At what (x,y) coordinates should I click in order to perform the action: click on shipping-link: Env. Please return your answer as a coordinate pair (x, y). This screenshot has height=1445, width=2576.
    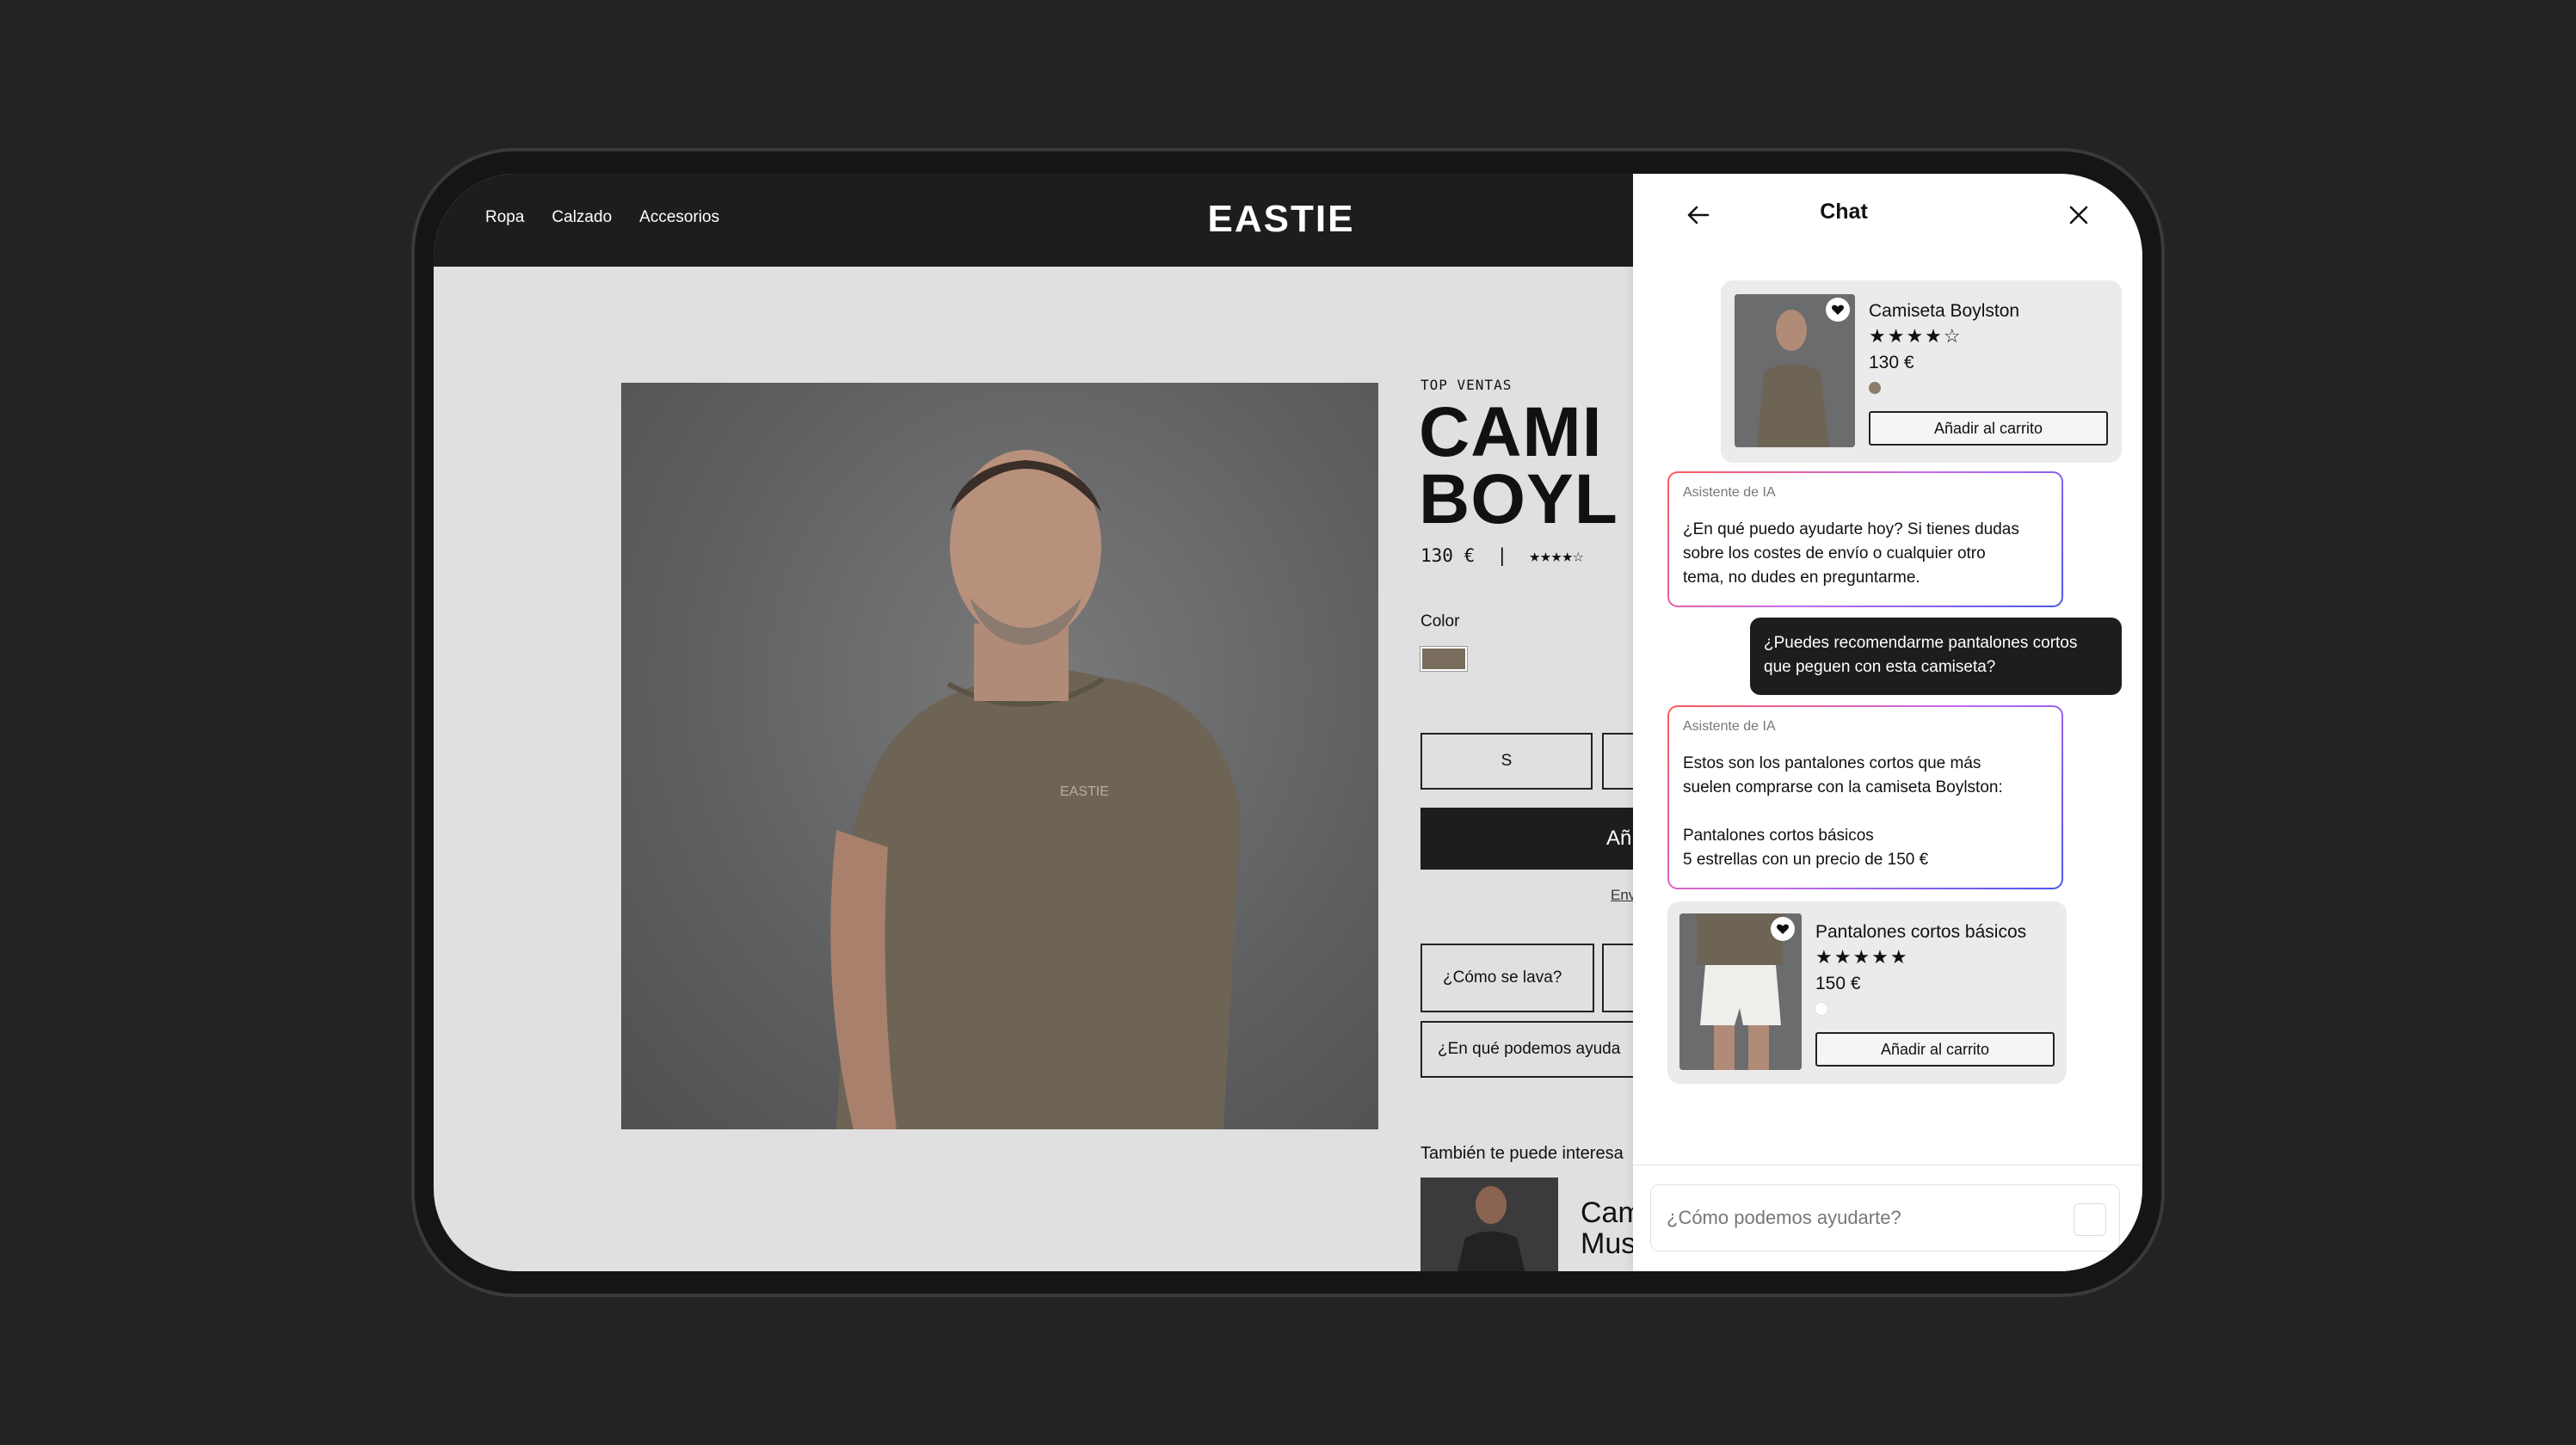
    Looking at the image, I should click on (1623, 896).